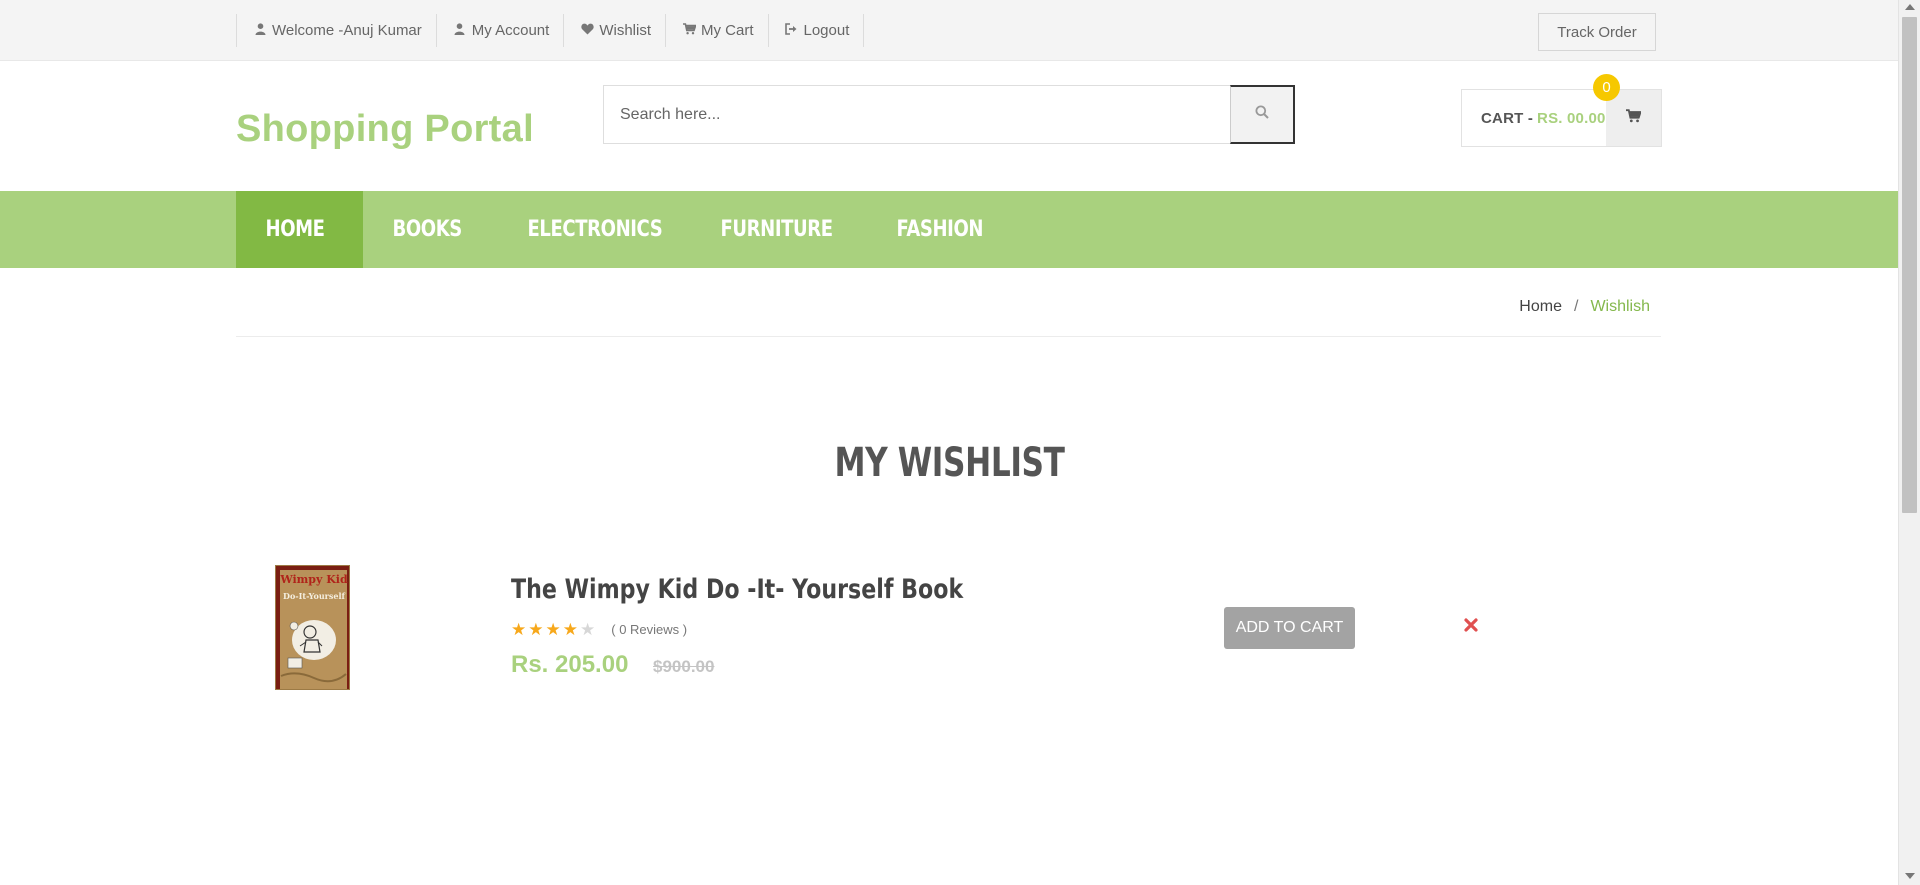 The height and width of the screenshot is (885, 1920). What do you see at coordinates (1584, 307) in the screenshot?
I see `breadcrumb: Home / Wishlish` at bounding box center [1584, 307].